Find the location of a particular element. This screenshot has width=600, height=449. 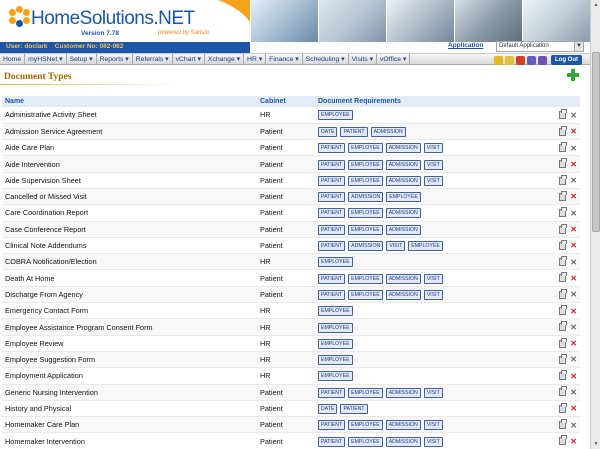

nav-item: Home is located at coordinates (13, 59).